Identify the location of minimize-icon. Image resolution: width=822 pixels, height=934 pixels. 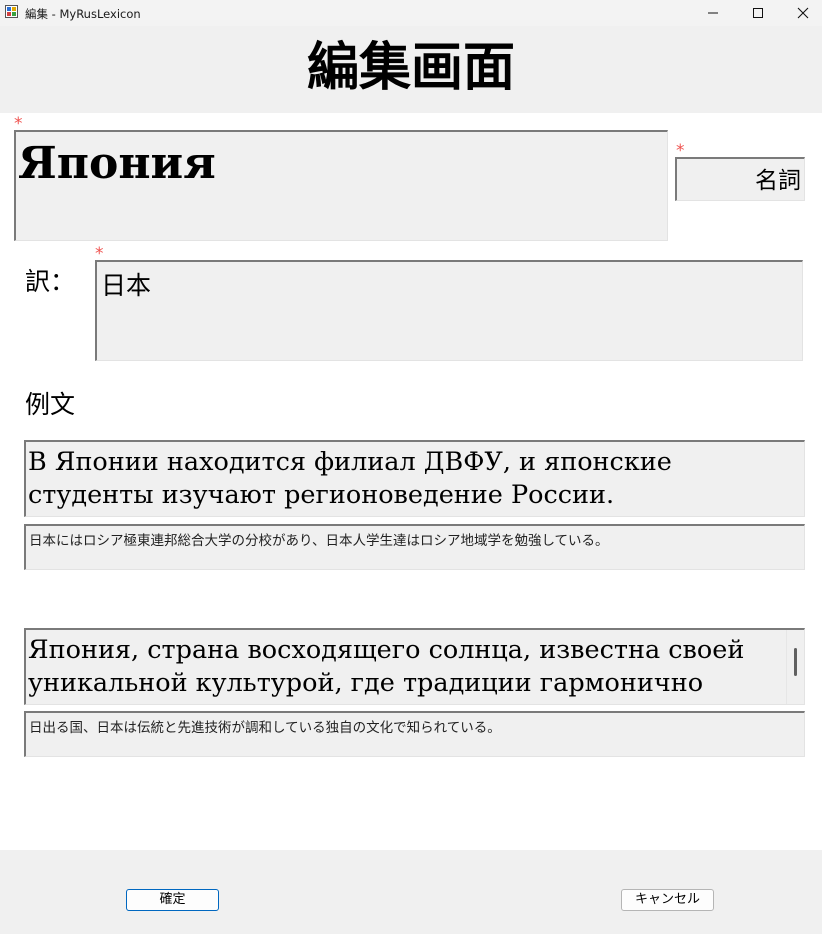
(713, 13).